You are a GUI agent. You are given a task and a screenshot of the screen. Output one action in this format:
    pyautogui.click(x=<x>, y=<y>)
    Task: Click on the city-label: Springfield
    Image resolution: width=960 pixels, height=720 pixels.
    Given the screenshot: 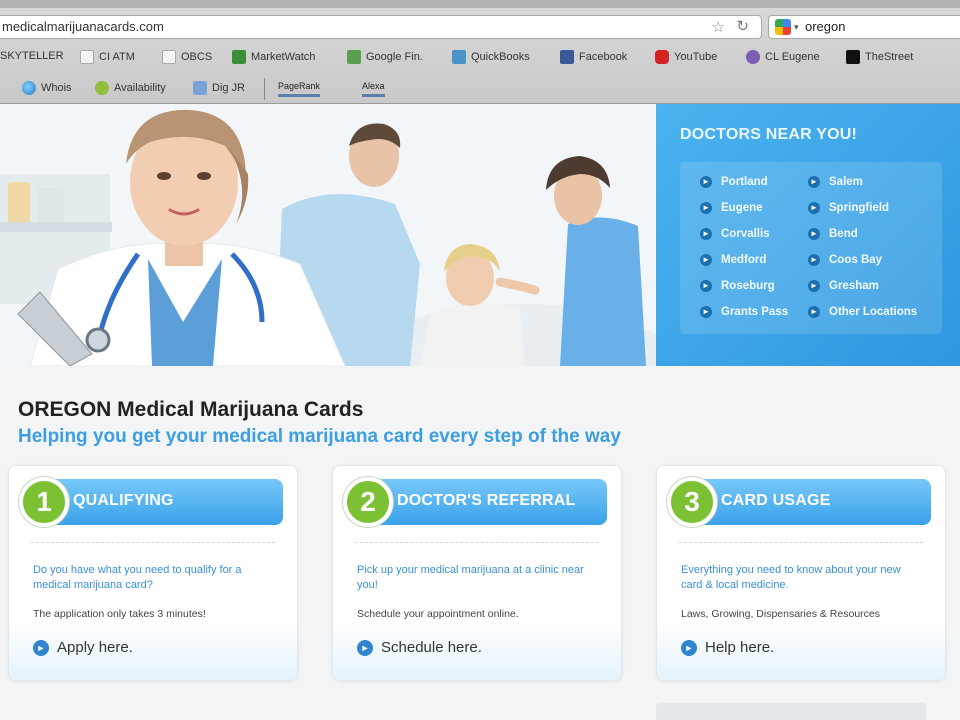 What is the action you would take?
    pyautogui.click(x=859, y=208)
    